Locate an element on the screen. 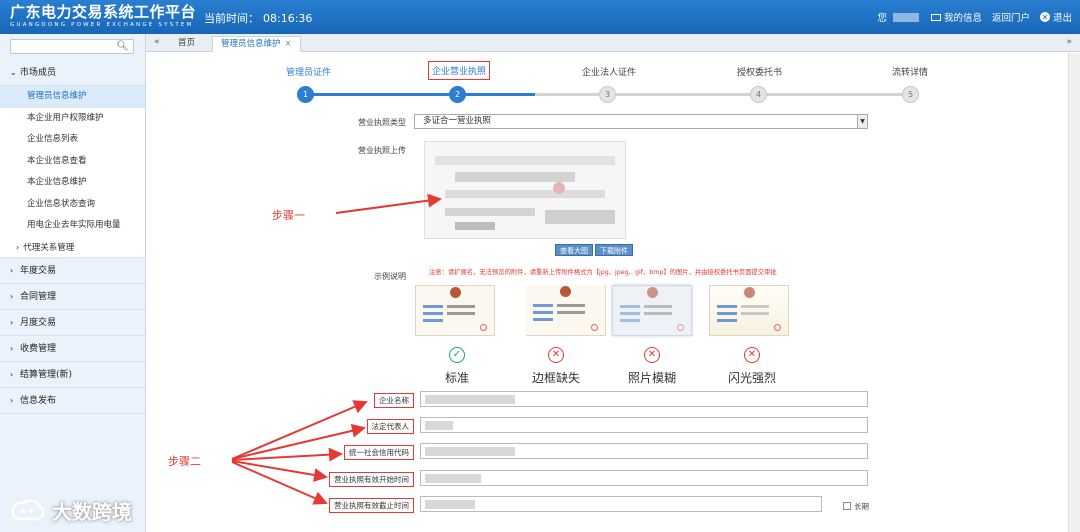  step-circle-4: 4 is located at coordinates (758, 94).